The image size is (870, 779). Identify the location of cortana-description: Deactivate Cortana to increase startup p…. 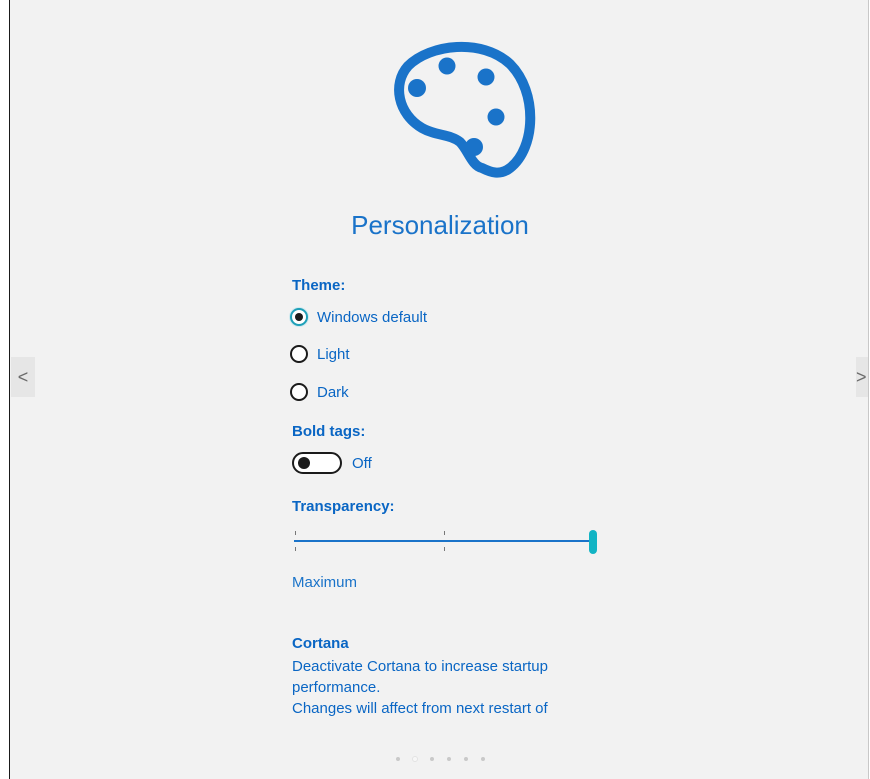
(457, 687).